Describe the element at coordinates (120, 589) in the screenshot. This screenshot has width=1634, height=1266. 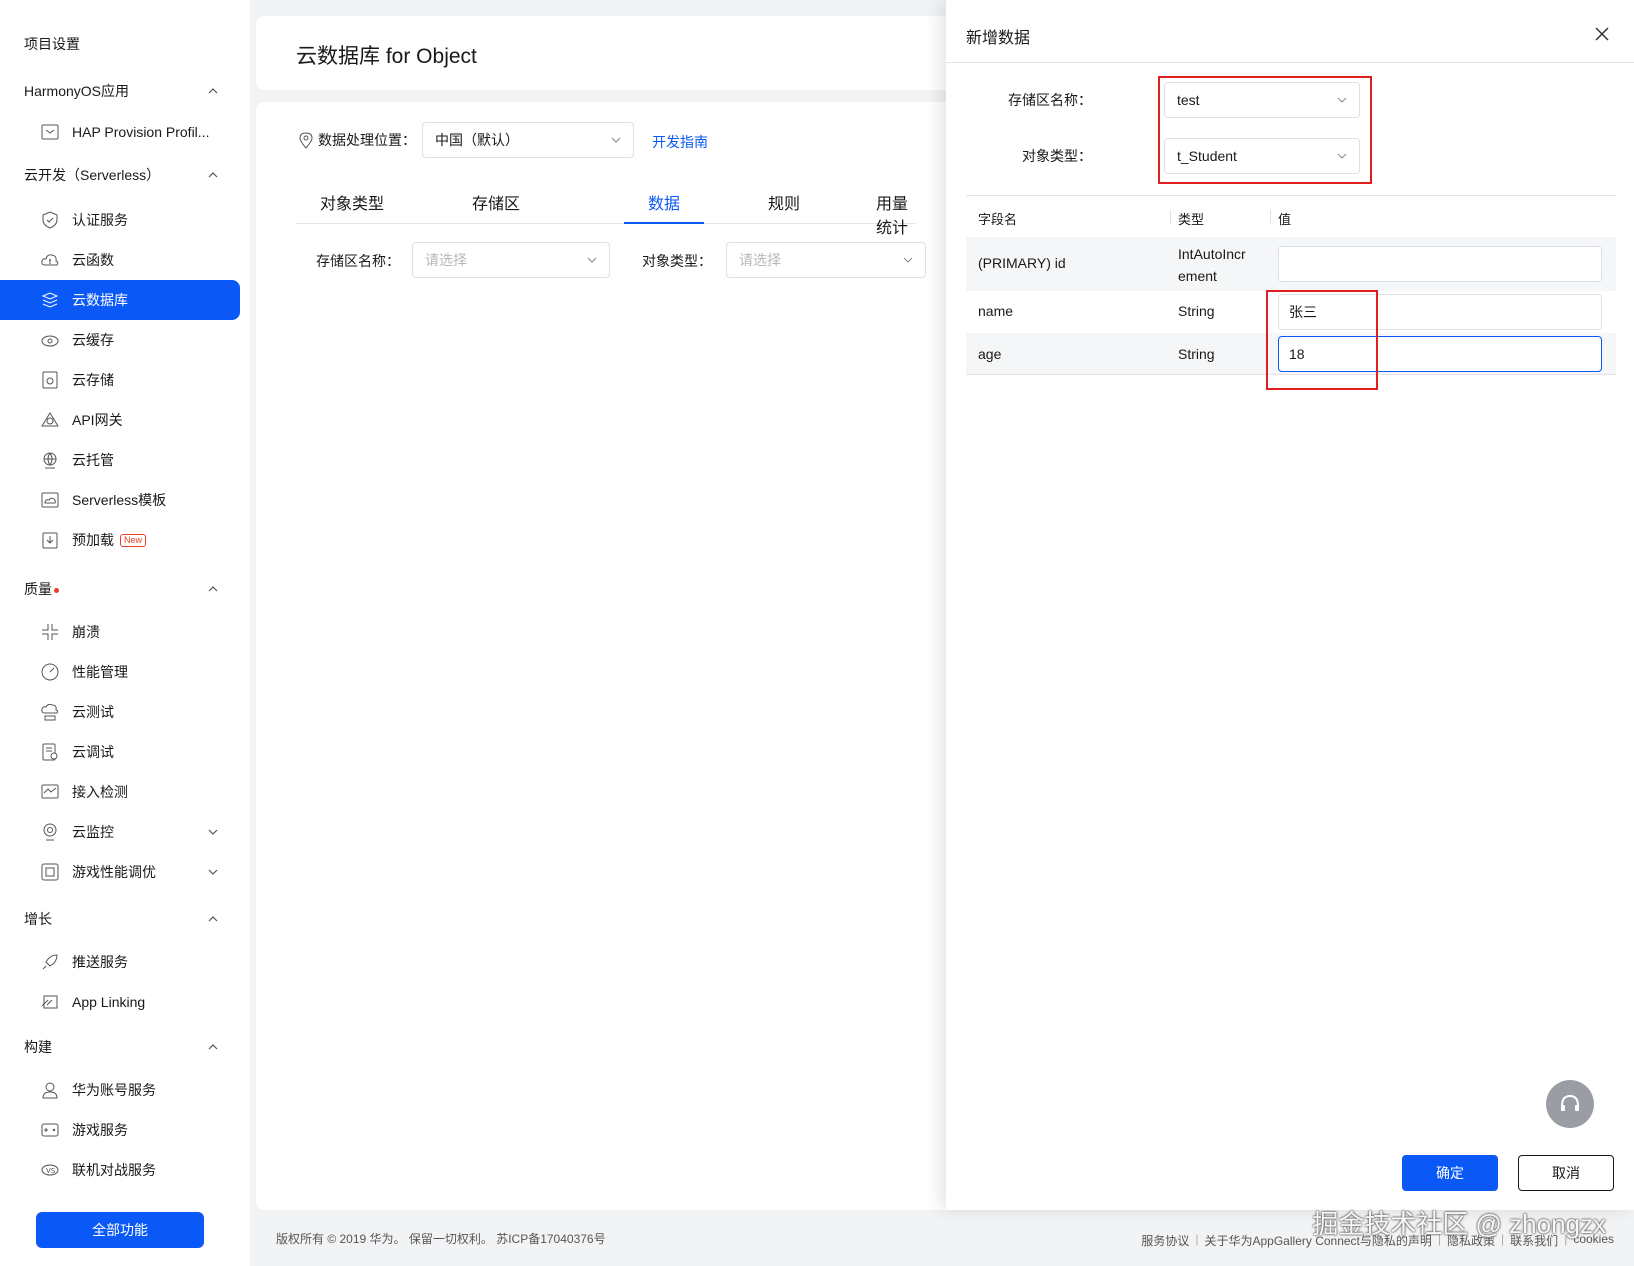
I see `group-quality: 质量` at that location.